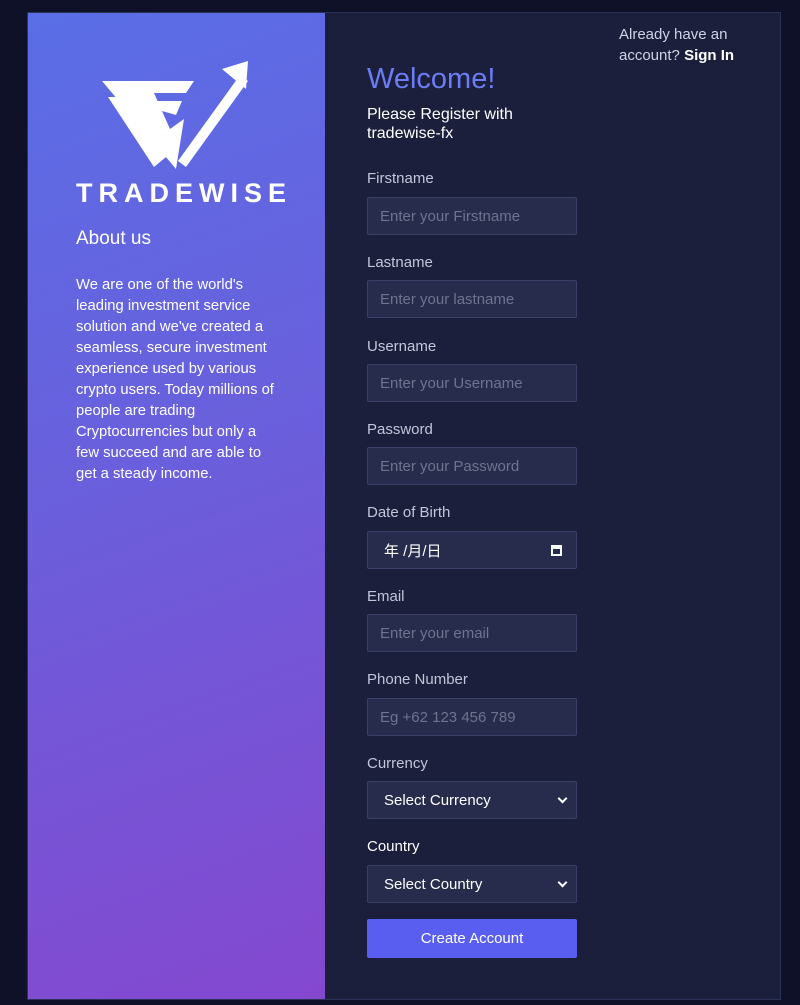 This screenshot has width=800, height=1005. Describe the element at coordinates (184, 193) in the screenshot. I see `brand-name: TRADEWISE` at that location.